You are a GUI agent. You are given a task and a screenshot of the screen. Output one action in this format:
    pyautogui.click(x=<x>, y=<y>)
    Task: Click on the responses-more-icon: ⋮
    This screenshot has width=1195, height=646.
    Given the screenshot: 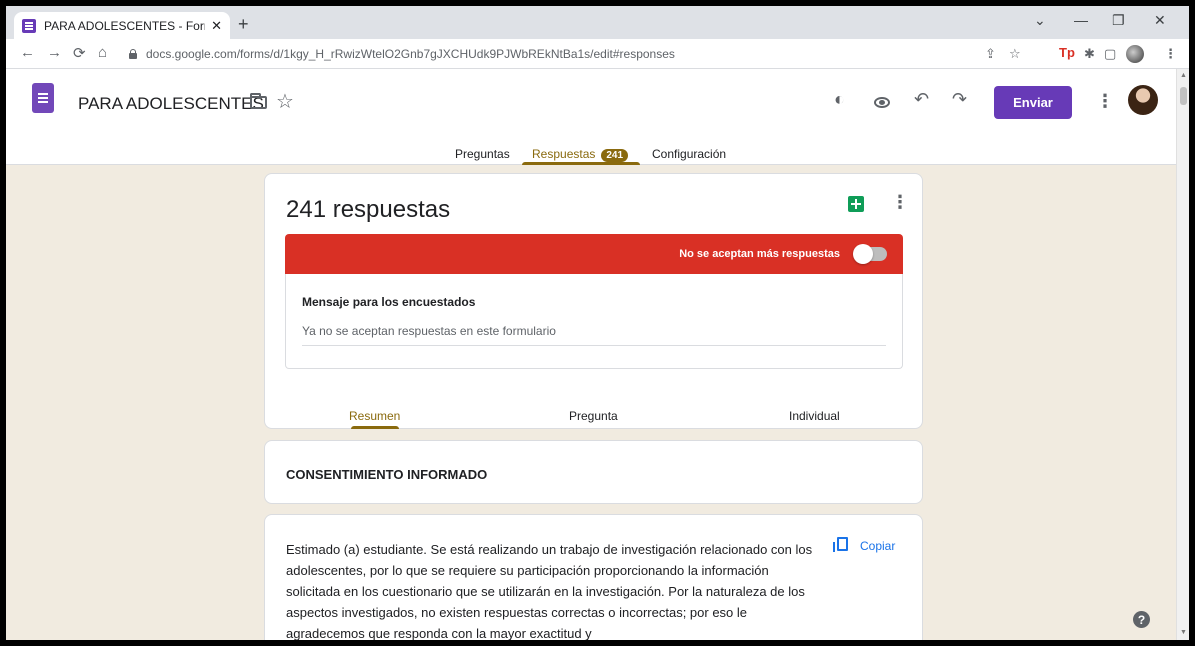 What is the action you would take?
    pyautogui.click(x=900, y=202)
    